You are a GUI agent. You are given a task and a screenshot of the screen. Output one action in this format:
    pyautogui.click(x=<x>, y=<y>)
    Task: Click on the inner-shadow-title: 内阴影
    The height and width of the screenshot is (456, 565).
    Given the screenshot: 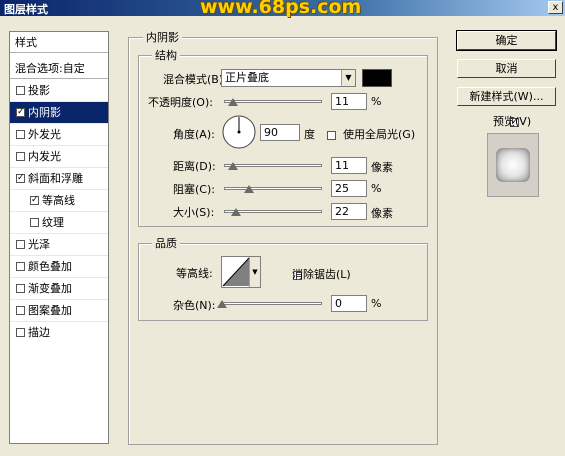 What is the action you would take?
    pyautogui.click(x=162, y=37)
    